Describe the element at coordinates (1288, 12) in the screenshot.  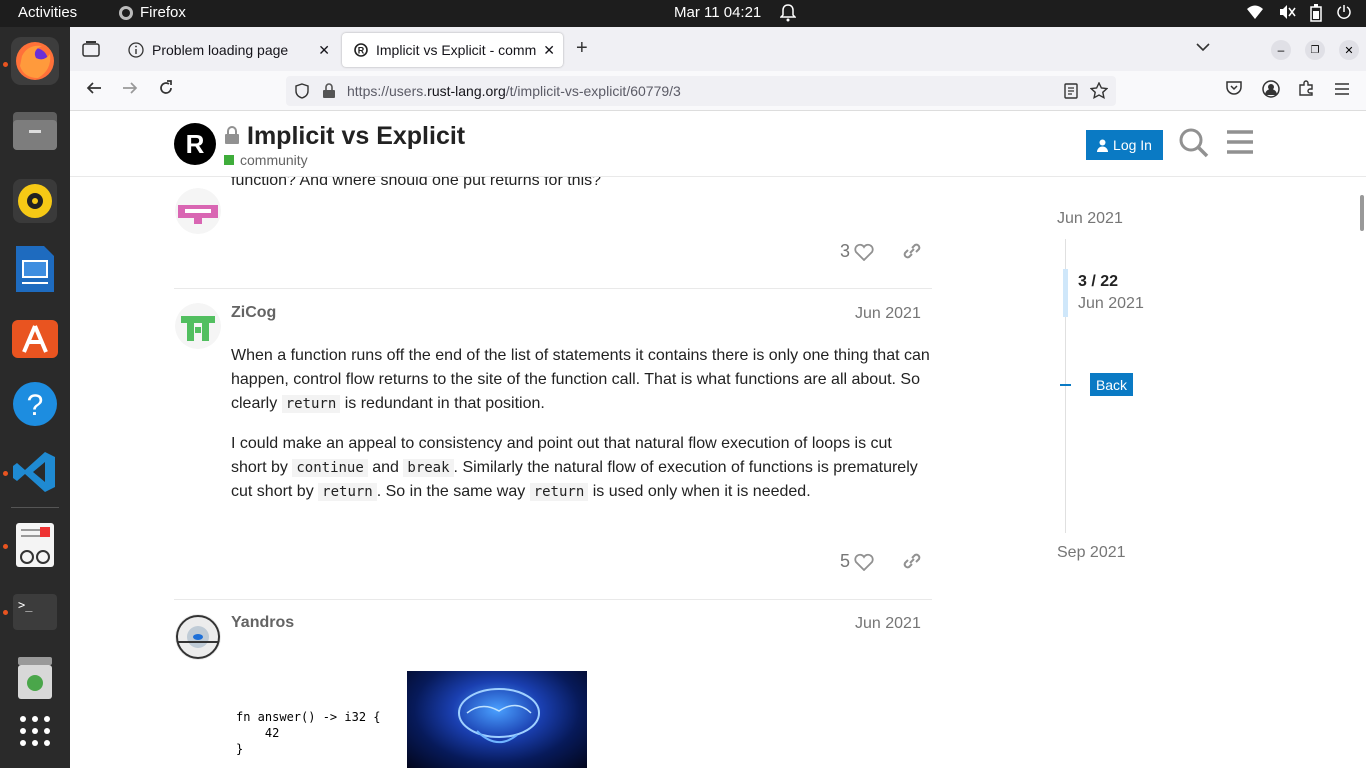
I see `mute-icon` at that location.